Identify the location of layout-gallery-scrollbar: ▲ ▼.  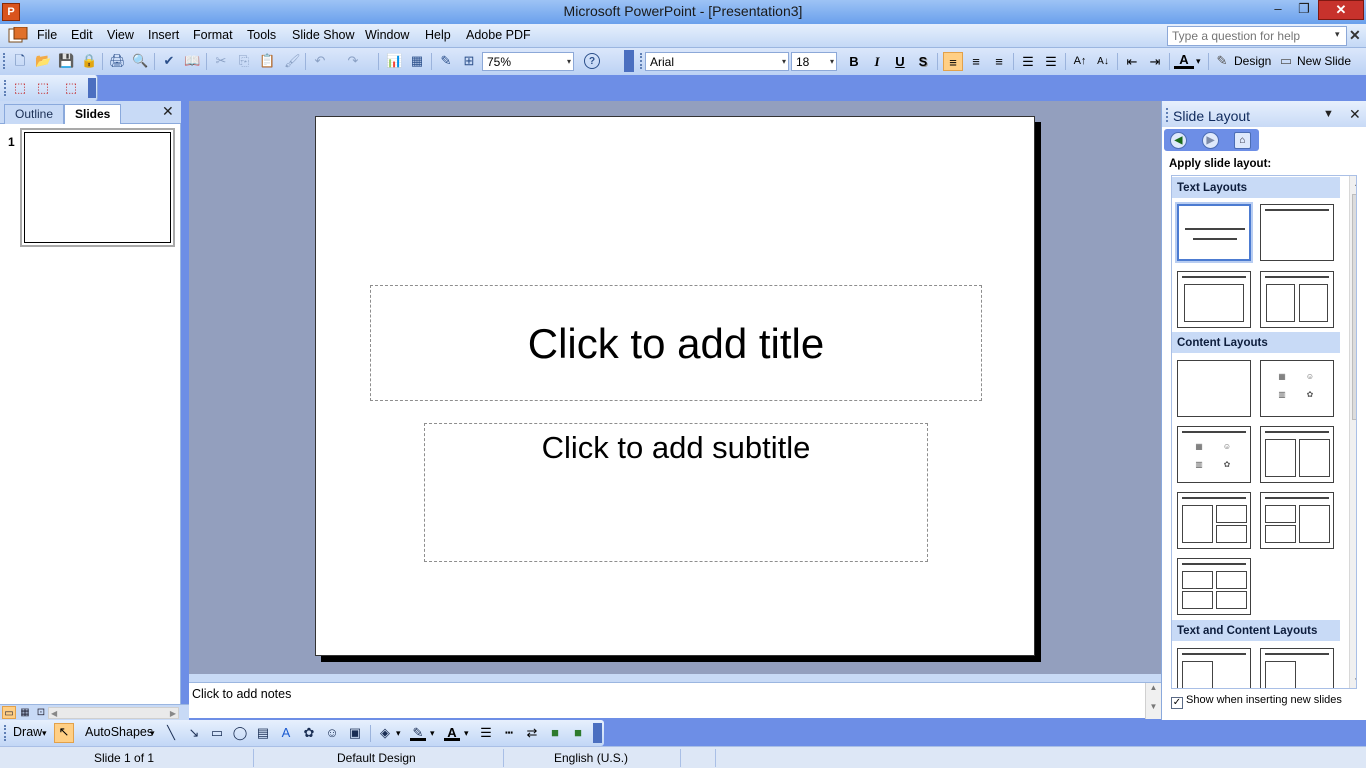
(1352, 432).